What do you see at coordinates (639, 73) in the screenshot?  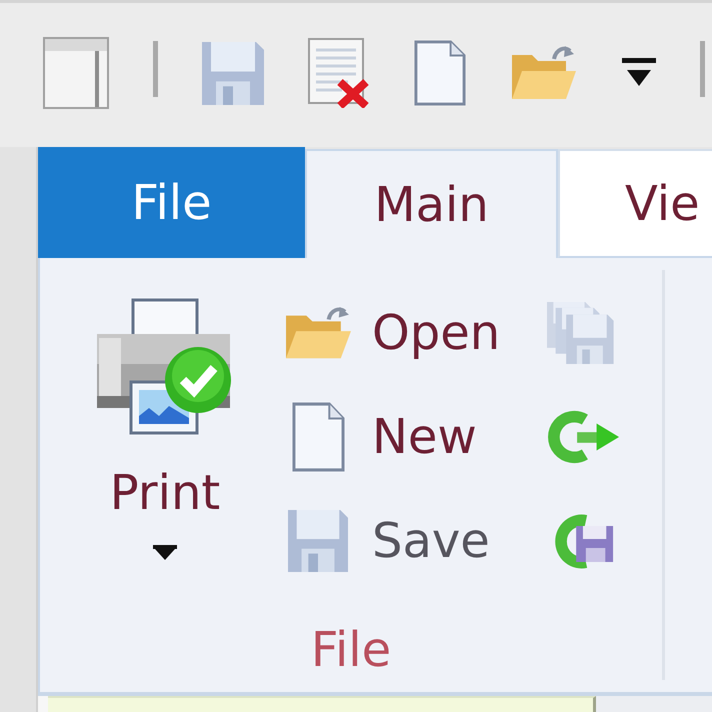 I see `caret-icon` at bounding box center [639, 73].